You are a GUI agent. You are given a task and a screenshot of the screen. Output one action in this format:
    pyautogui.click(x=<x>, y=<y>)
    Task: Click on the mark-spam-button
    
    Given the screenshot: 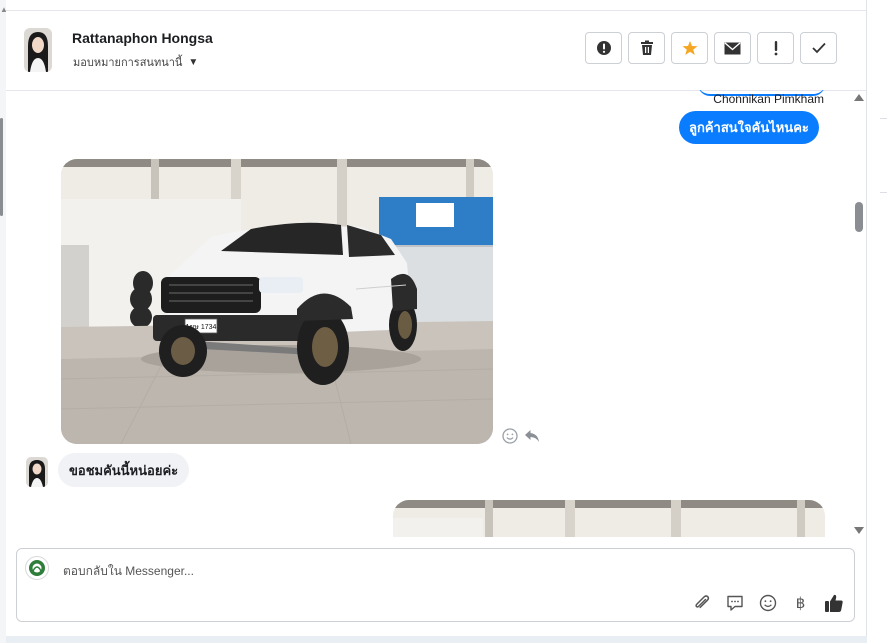 What is the action you would take?
    pyautogui.click(x=603, y=48)
    